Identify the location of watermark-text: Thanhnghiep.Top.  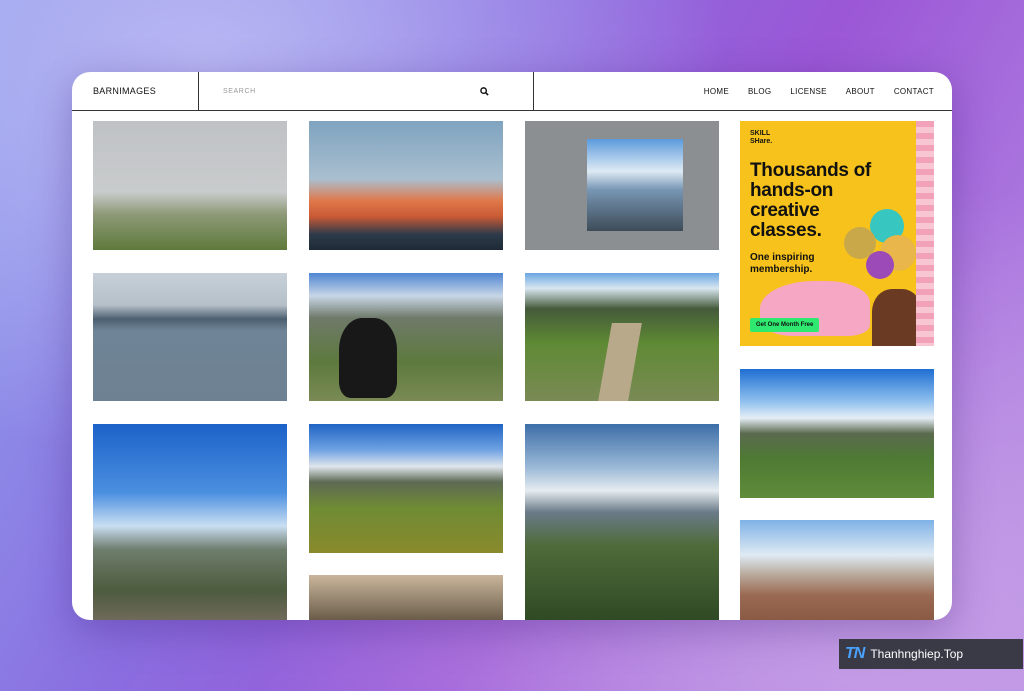
(917, 654).